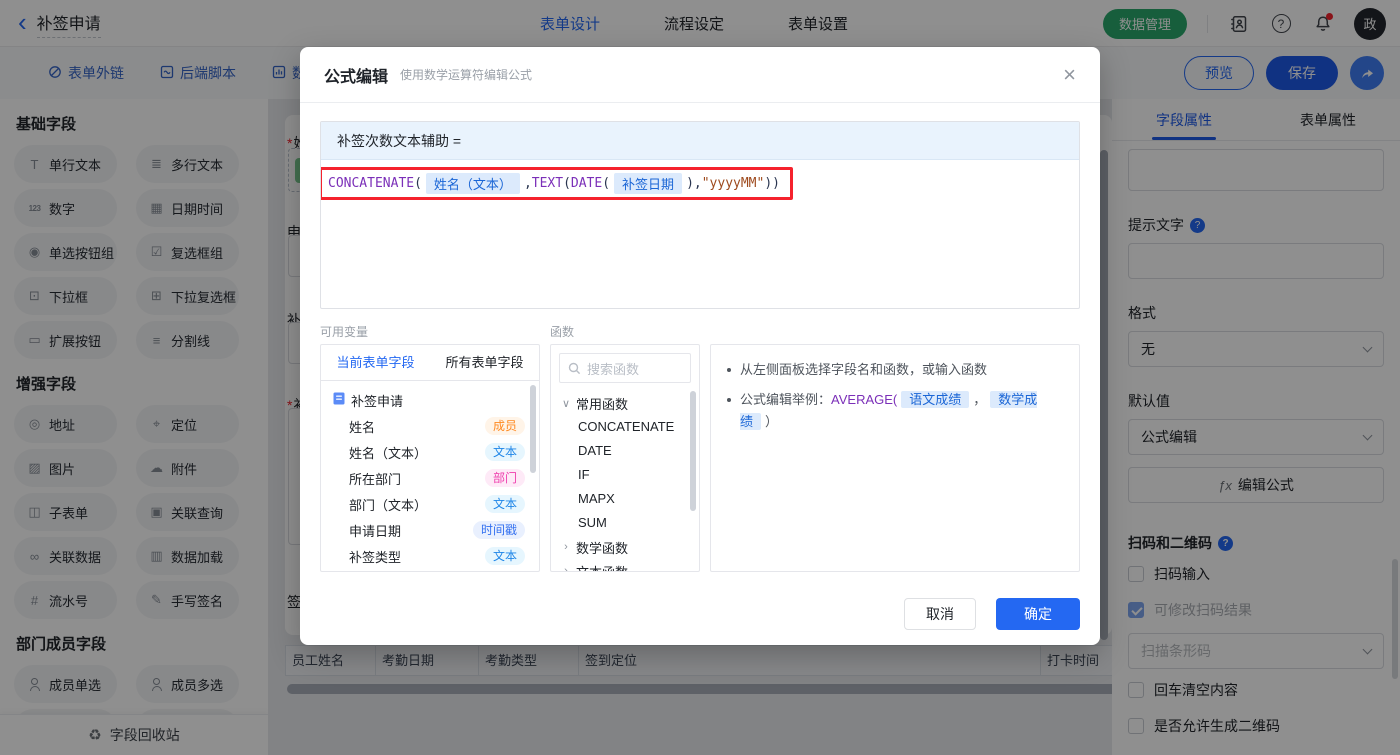 The height and width of the screenshot is (755, 1400). Describe the element at coordinates (625, 475) in the screenshot. I see `function-item: IF` at that location.